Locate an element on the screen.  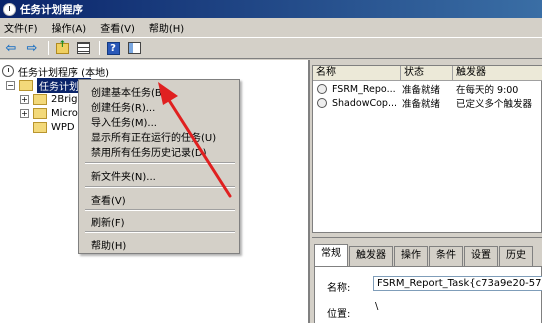
tree-item-wpd: WPD is located at coordinates (54, 127).